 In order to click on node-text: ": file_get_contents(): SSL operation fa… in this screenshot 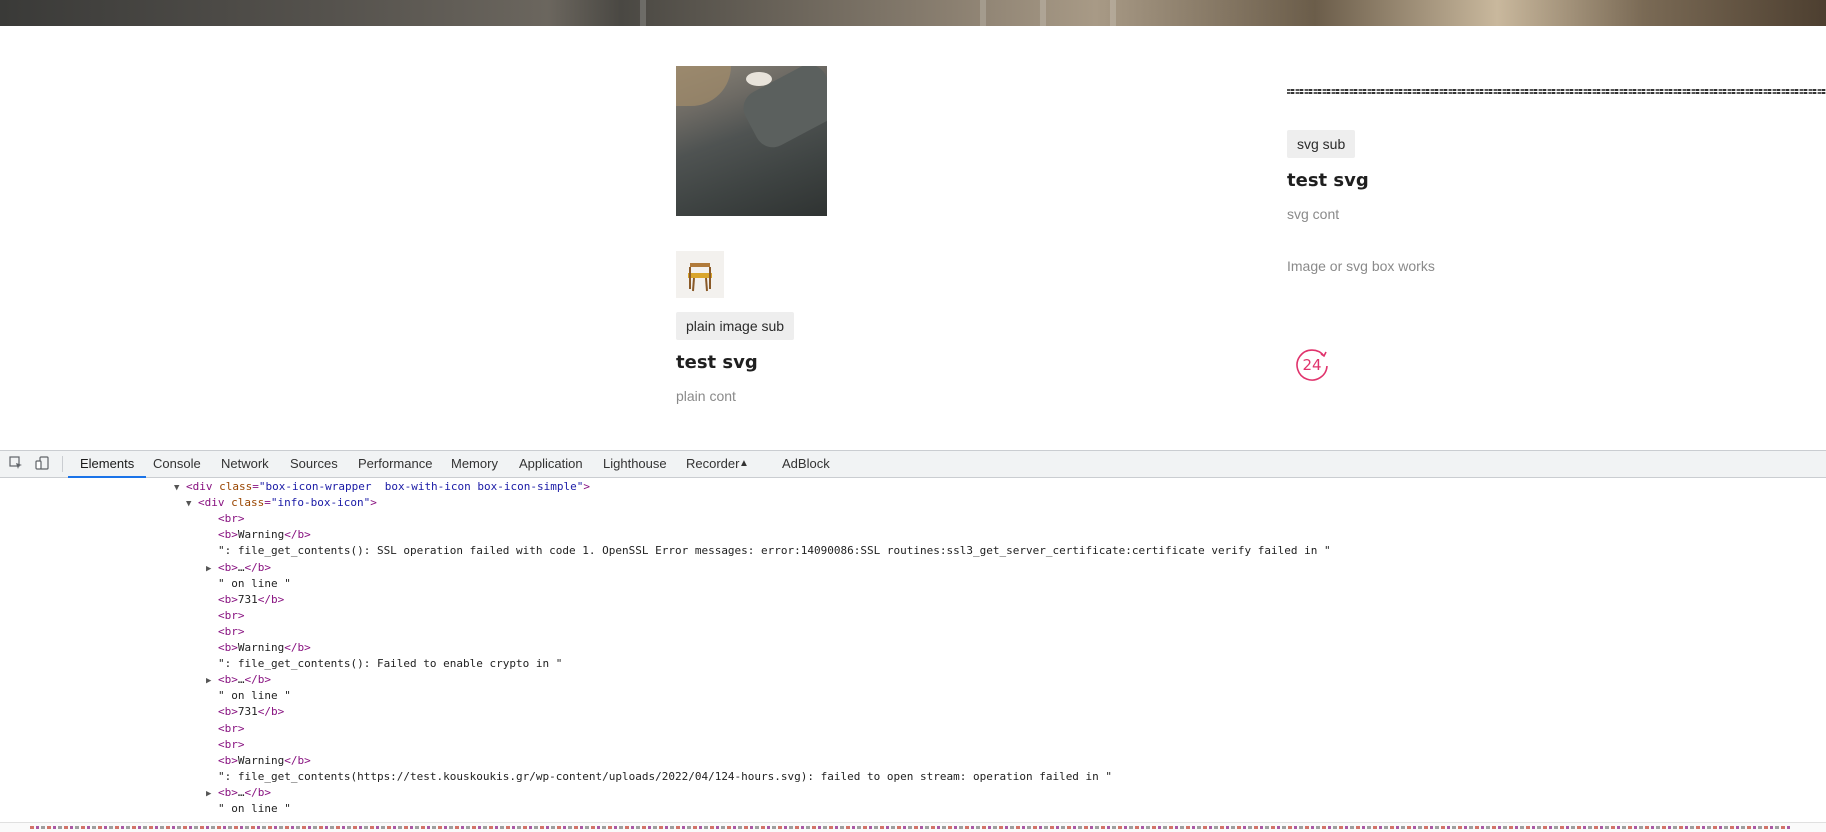, I will do `click(774, 551)`.